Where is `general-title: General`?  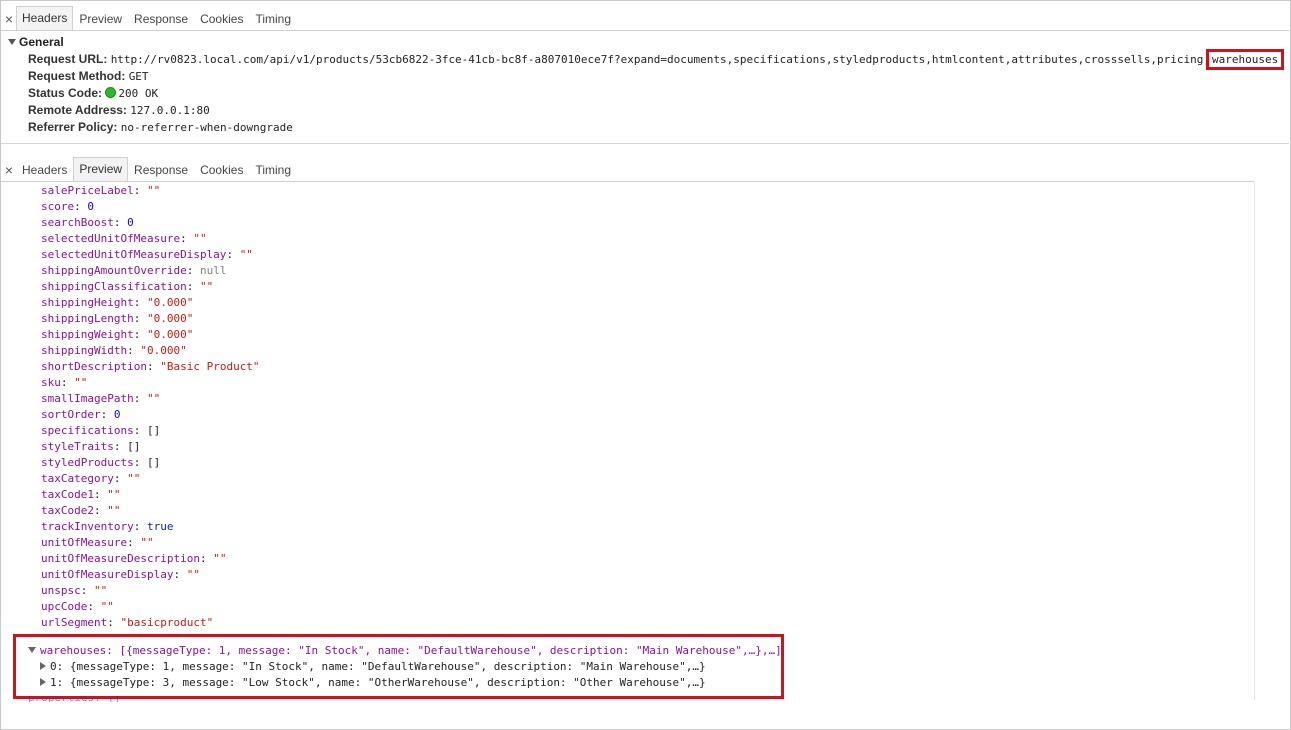
general-title: General is located at coordinates (41, 42).